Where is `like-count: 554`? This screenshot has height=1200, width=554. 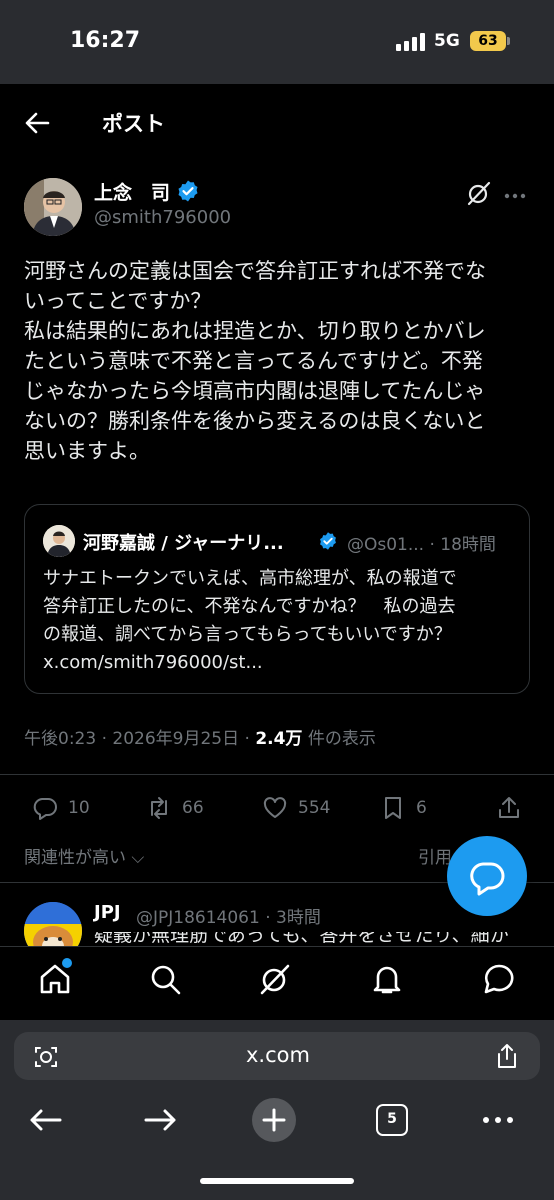 like-count: 554 is located at coordinates (314, 808).